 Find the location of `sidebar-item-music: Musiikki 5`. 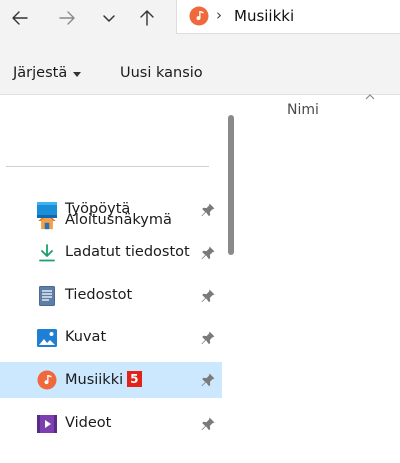

sidebar-item-music: Musiikki 5 is located at coordinates (111, 380).